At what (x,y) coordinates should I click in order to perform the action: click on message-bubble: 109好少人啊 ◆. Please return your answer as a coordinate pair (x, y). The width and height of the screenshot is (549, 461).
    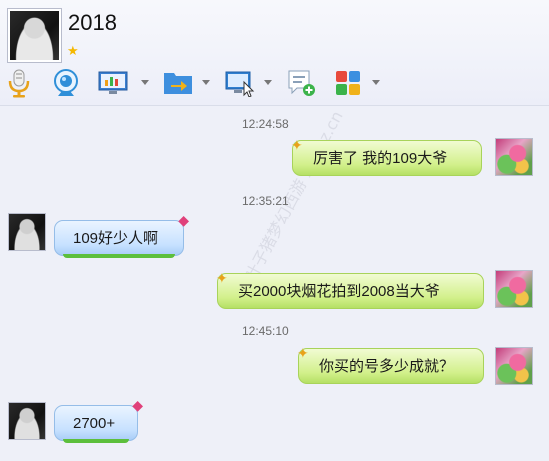
    Looking at the image, I should click on (121, 235).